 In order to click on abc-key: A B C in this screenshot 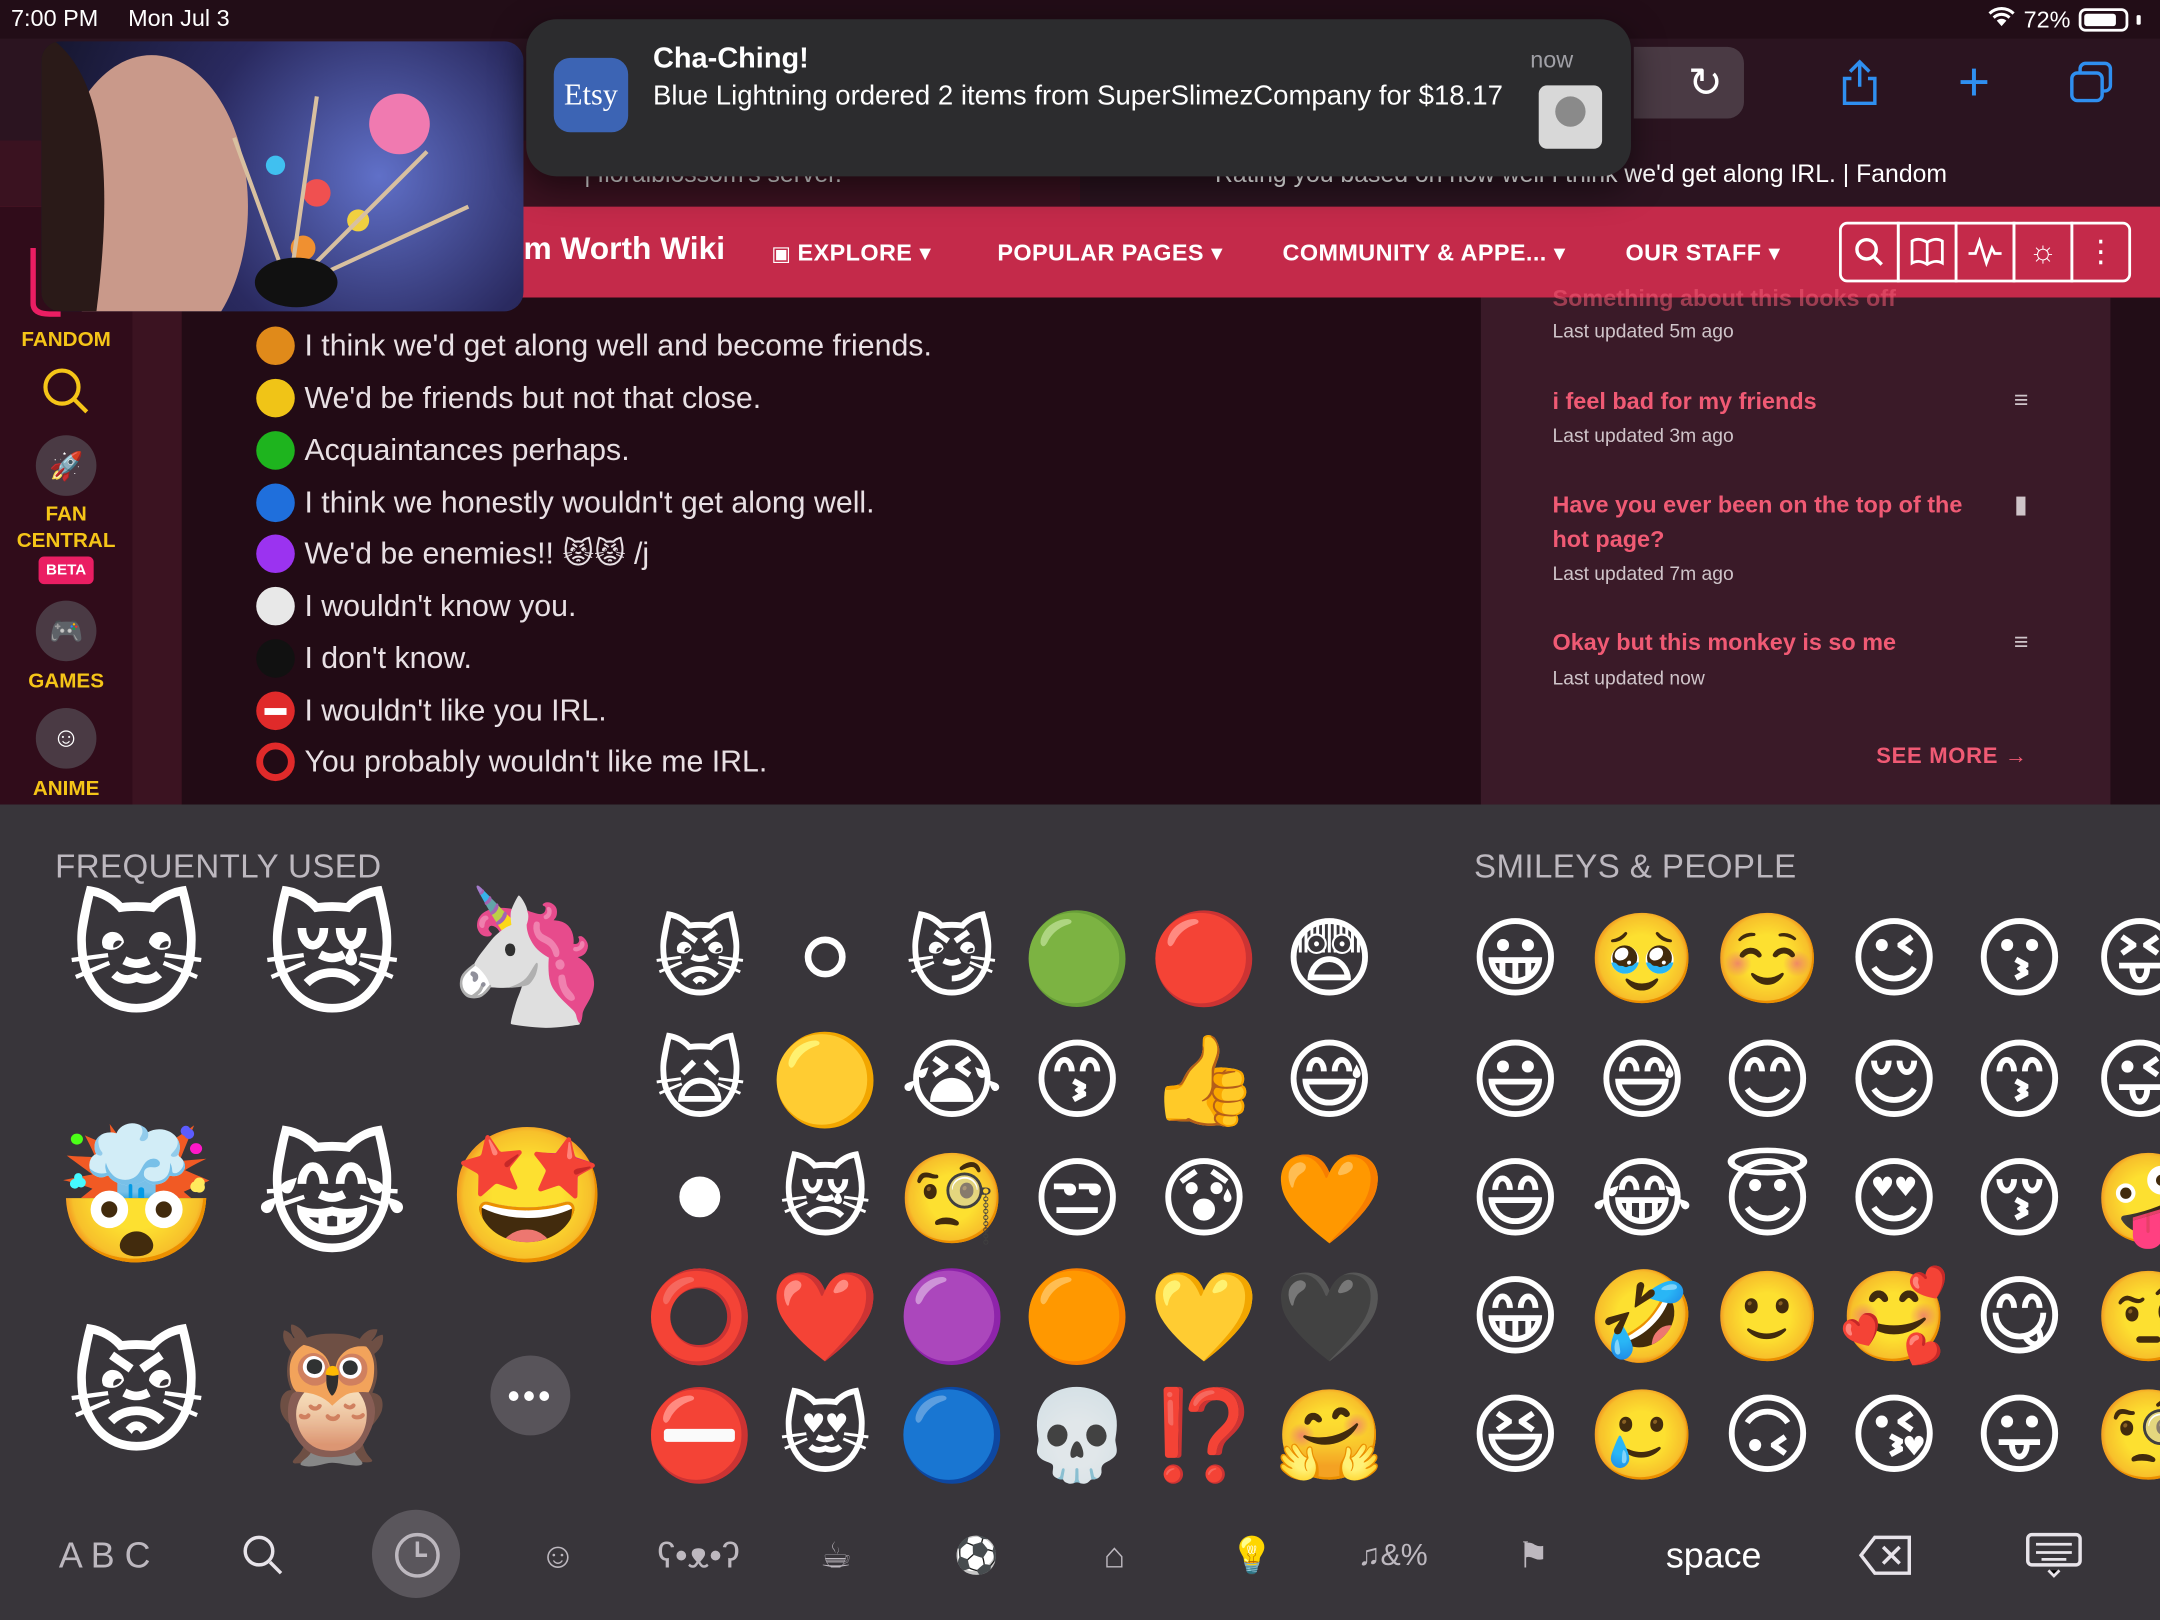, I will do `click(104, 1555)`.